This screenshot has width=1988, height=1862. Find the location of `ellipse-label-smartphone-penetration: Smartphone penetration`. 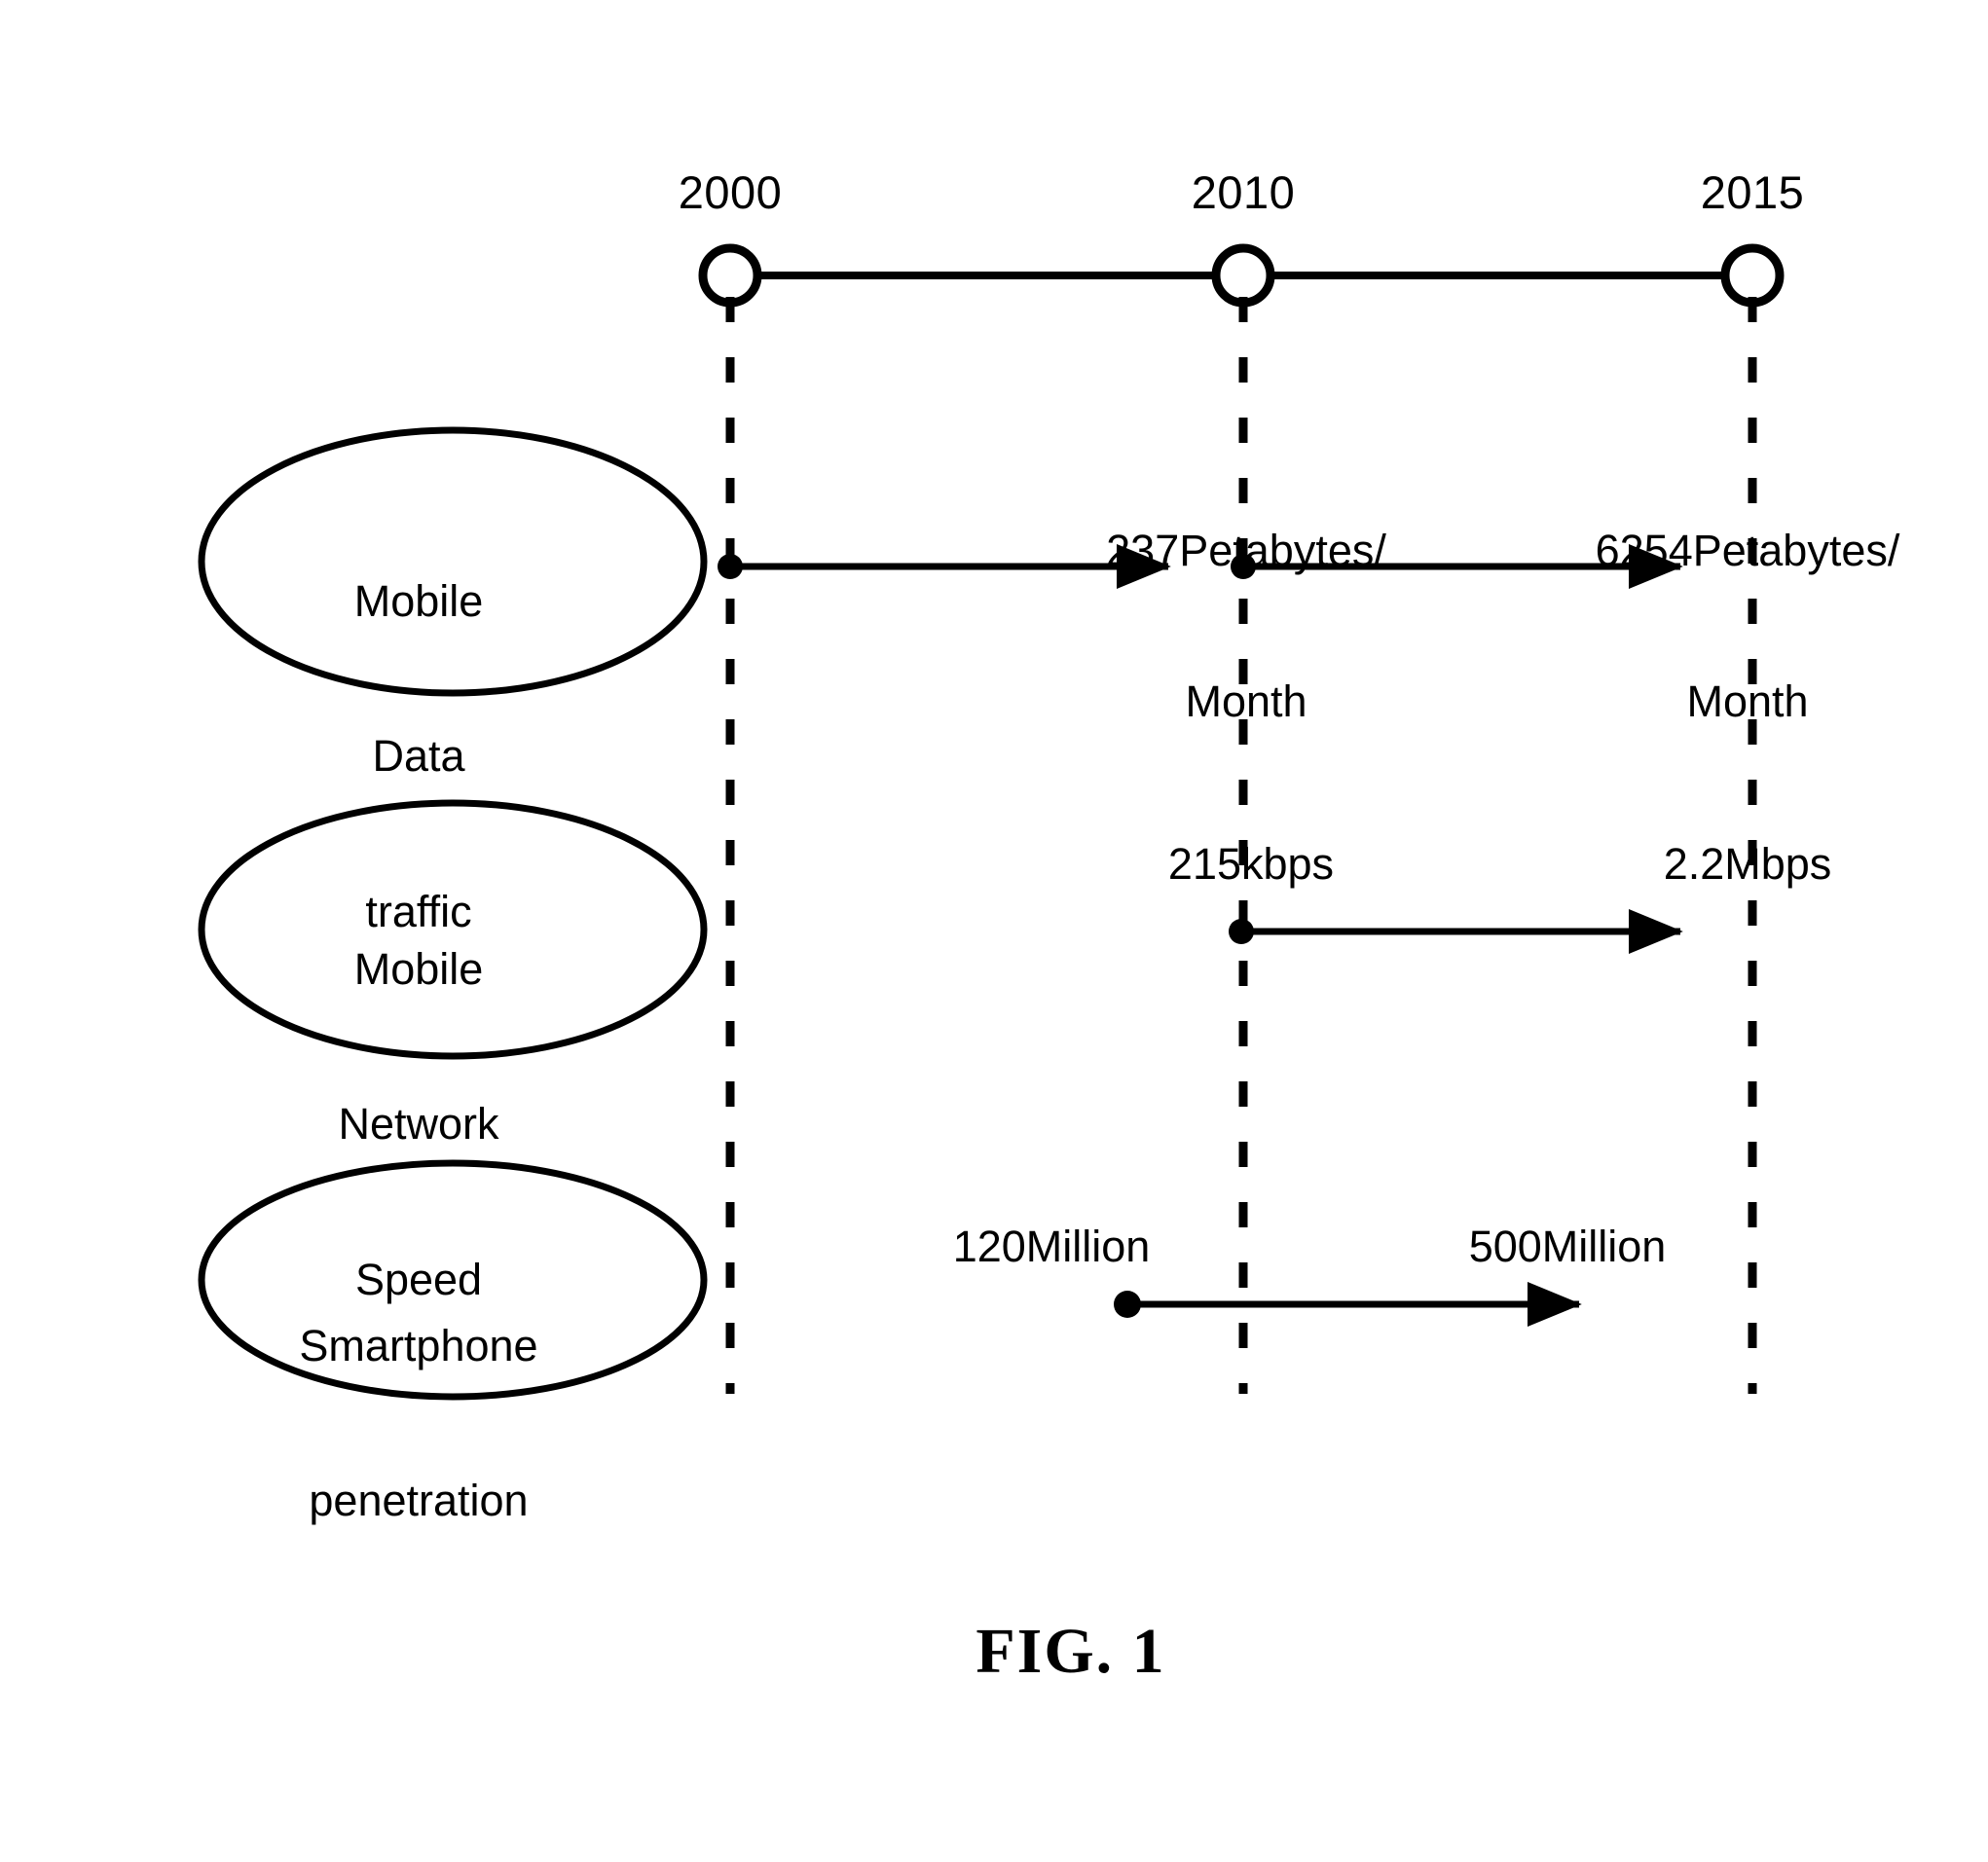

ellipse-label-smartphone-penetration: Smartphone penetration is located at coordinates (418, 1423).